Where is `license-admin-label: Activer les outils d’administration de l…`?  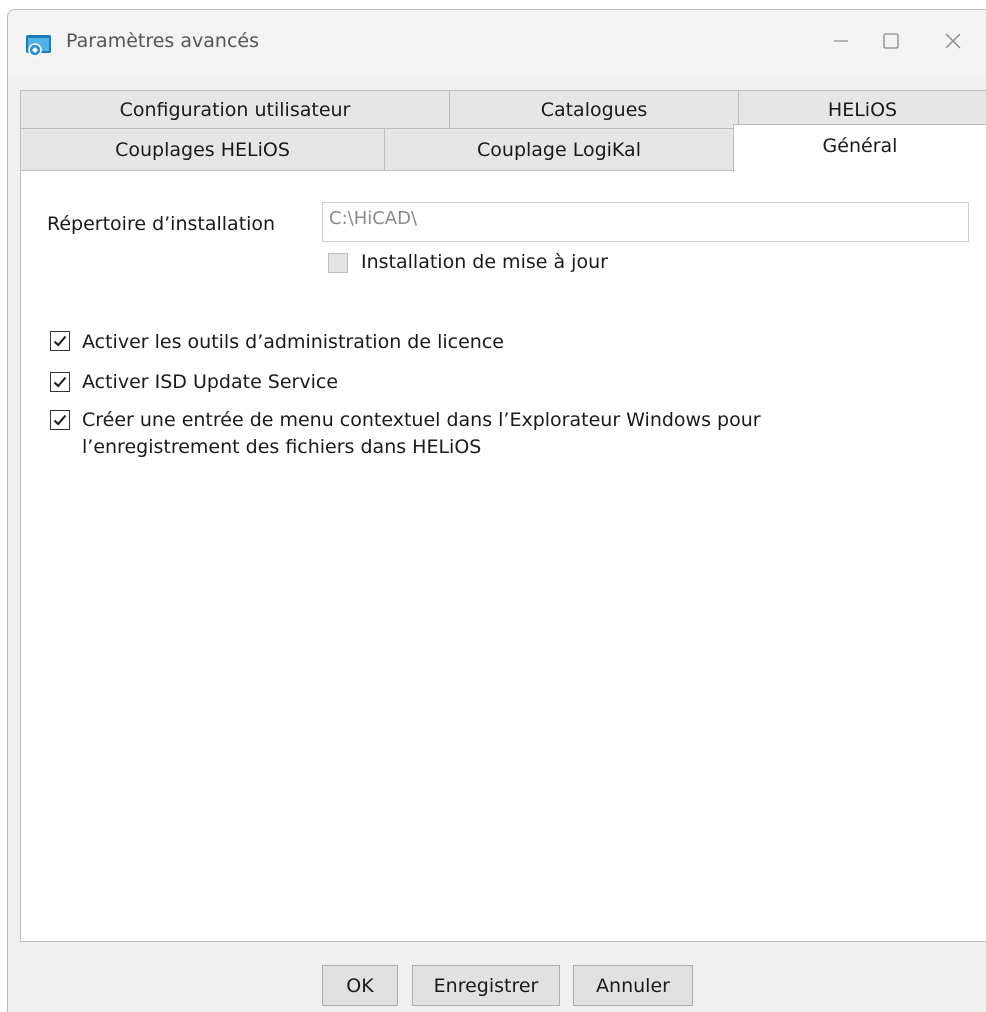
license-admin-label: Activer les outils d’administration de l… is located at coordinates (293, 342).